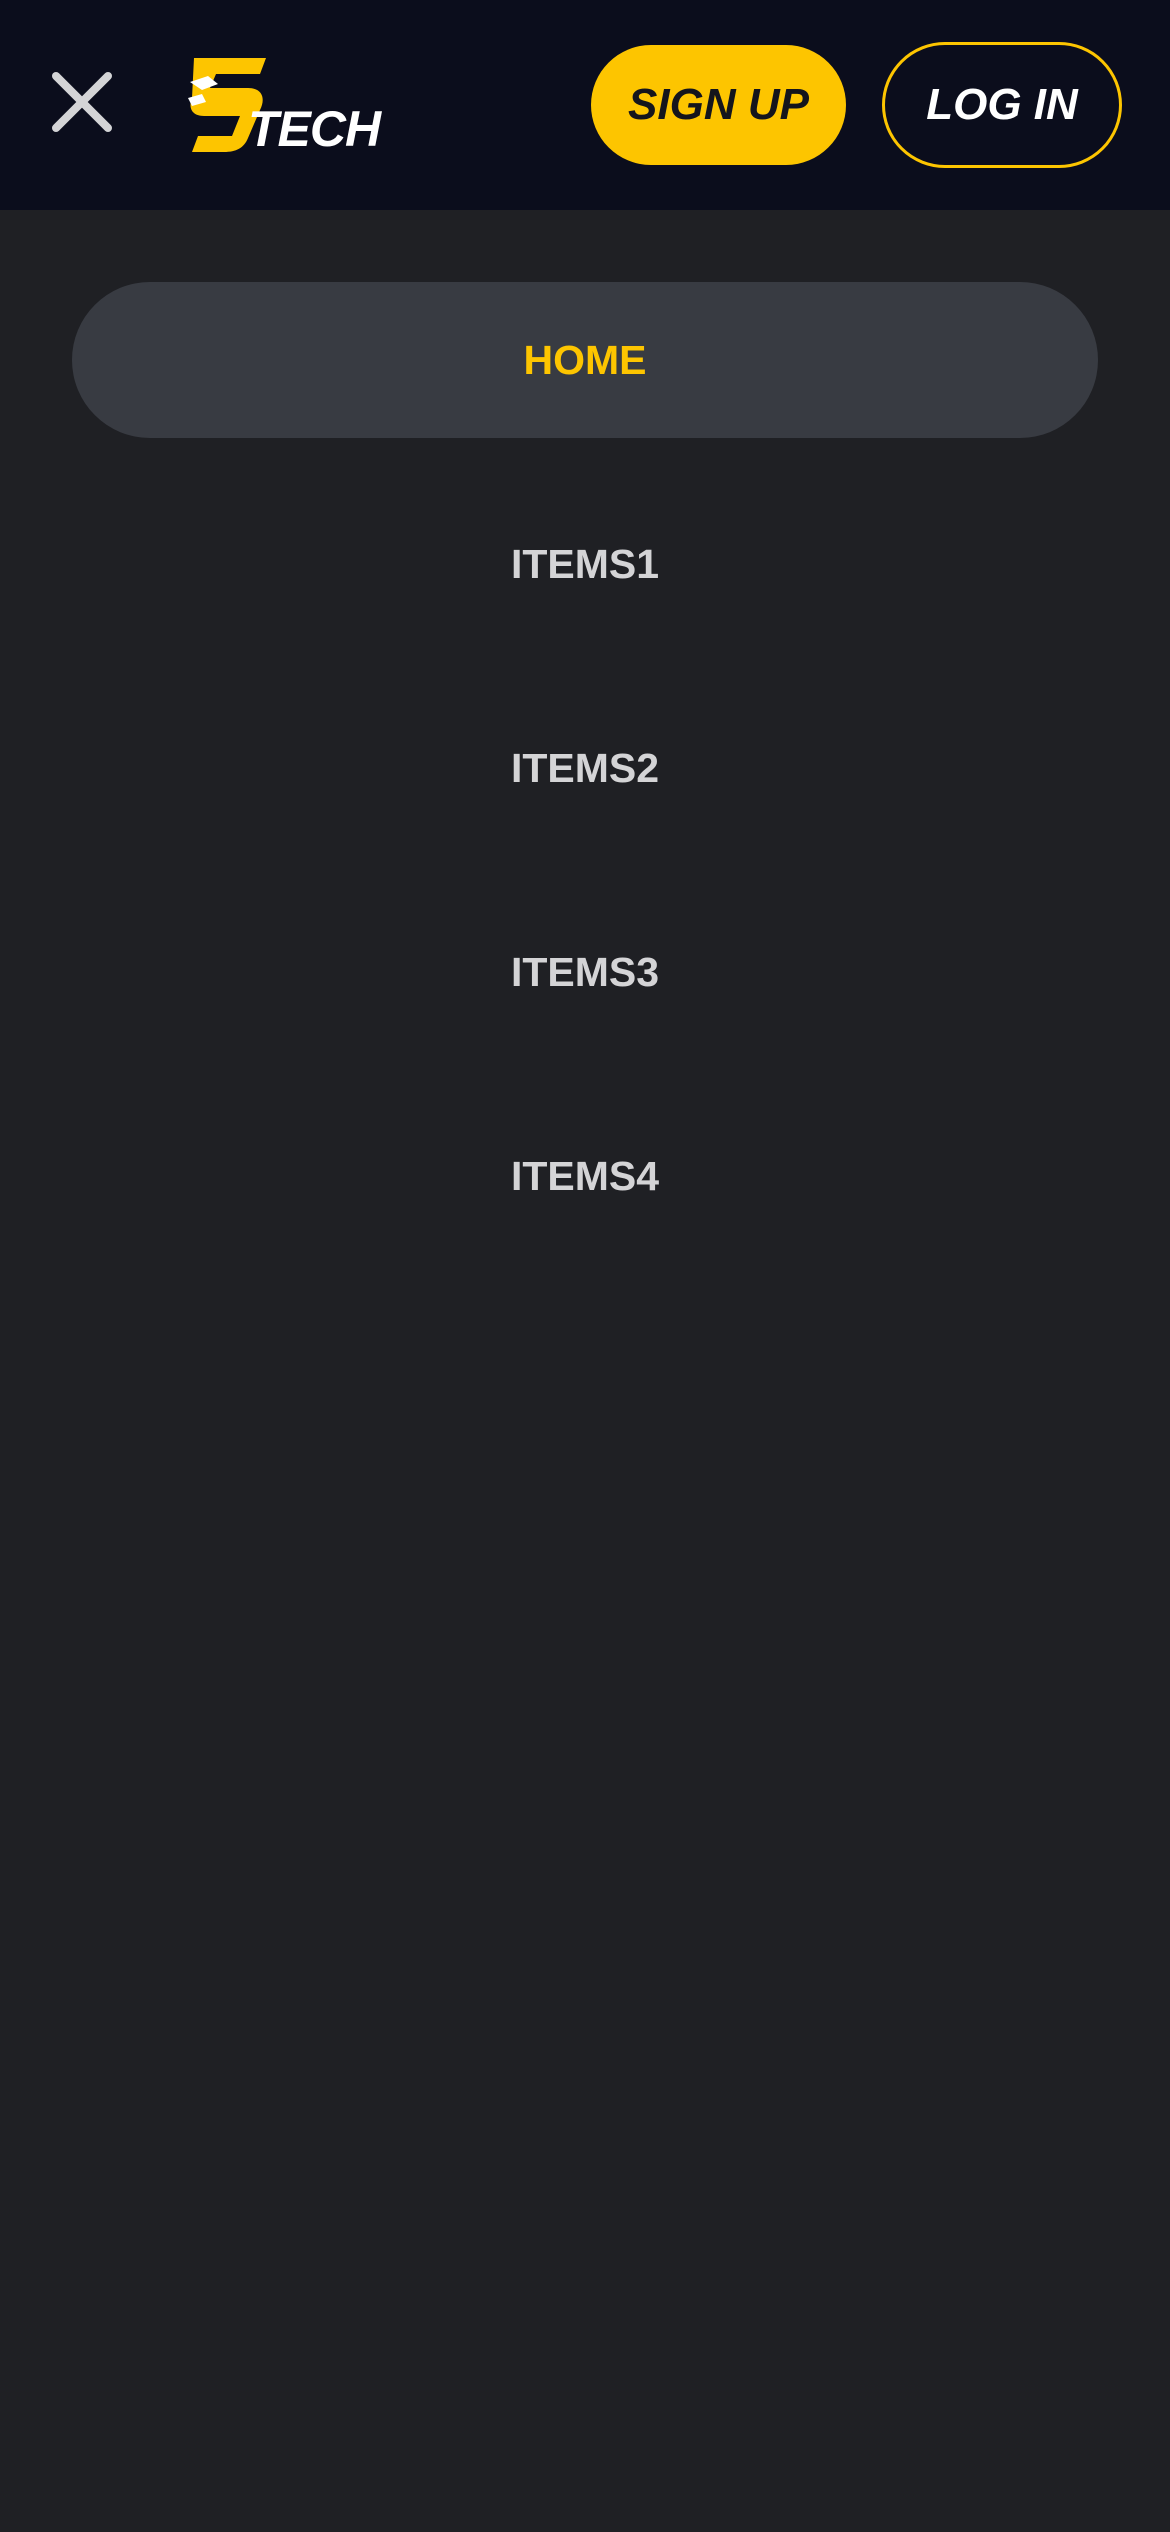  Describe the element at coordinates (314, 129) in the screenshot. I see `logo-text: TECH` at that location.